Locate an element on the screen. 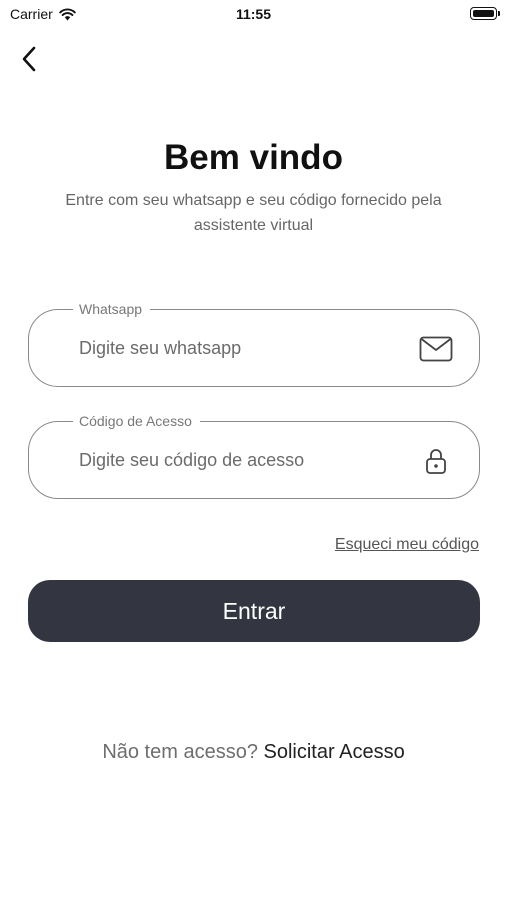  access-code-field: Código de Acesso is located at coordinates (254, 455).